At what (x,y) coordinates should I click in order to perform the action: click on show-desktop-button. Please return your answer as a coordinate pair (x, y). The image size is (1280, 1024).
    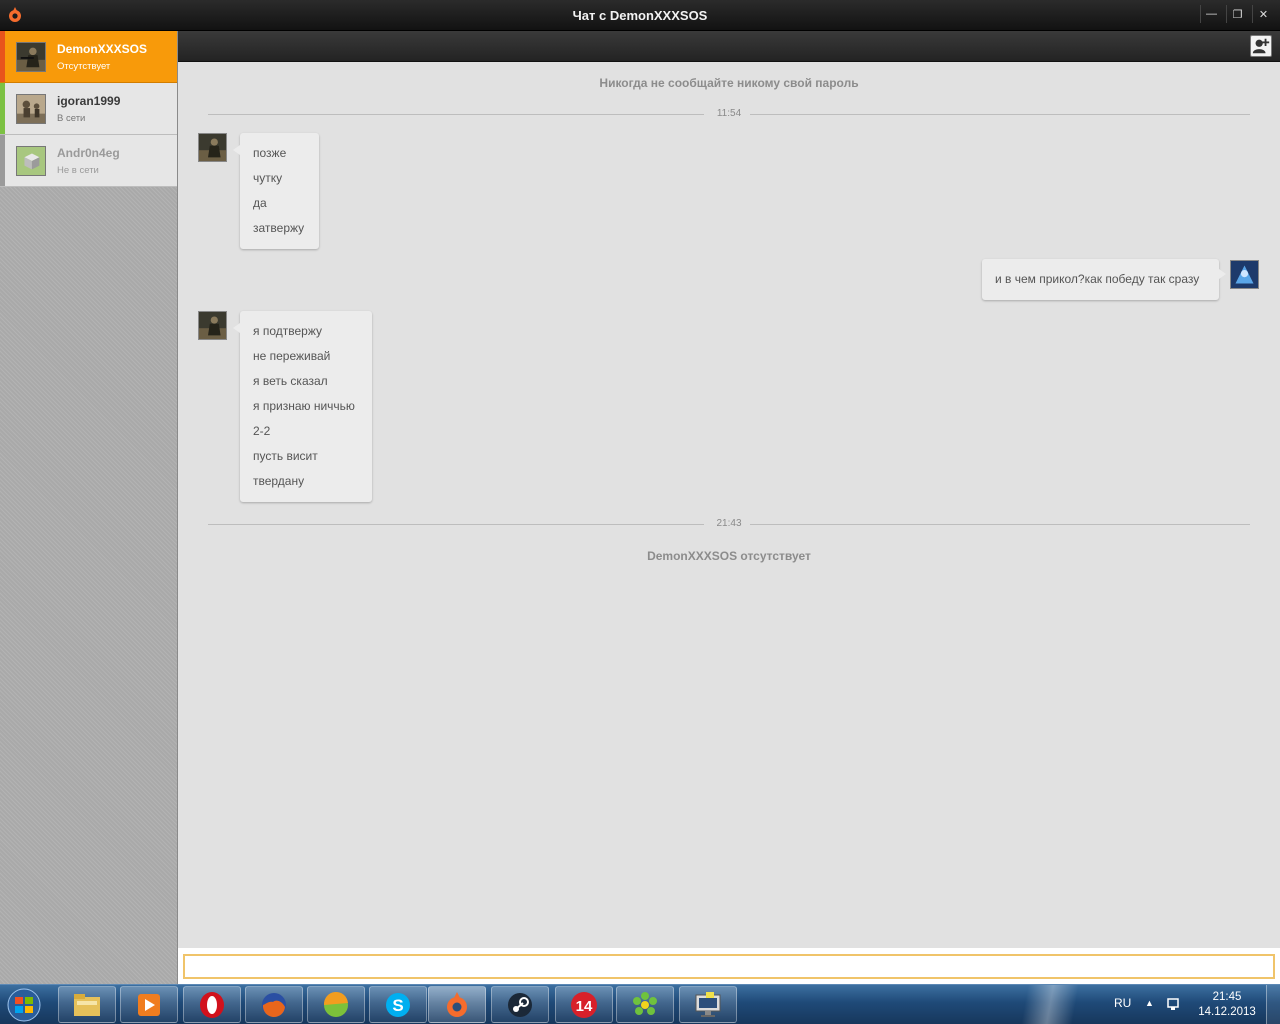
    Looking at the image, I should click on (1273, 1004).